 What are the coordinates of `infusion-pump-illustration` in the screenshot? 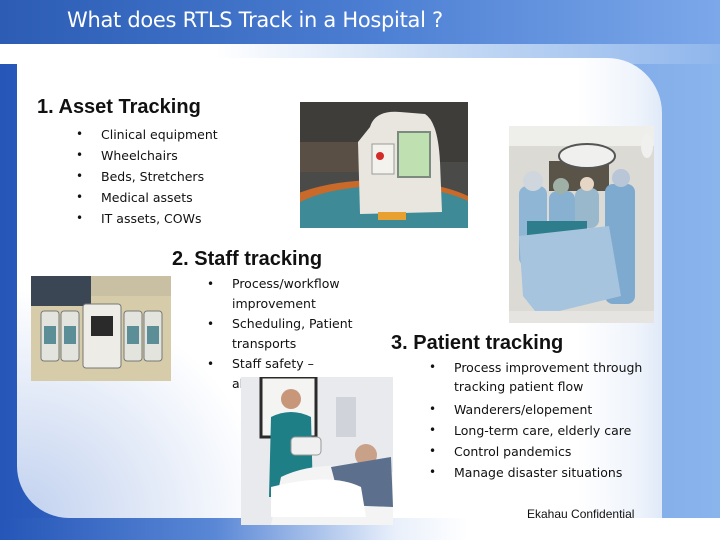 It's located at (384, 165).